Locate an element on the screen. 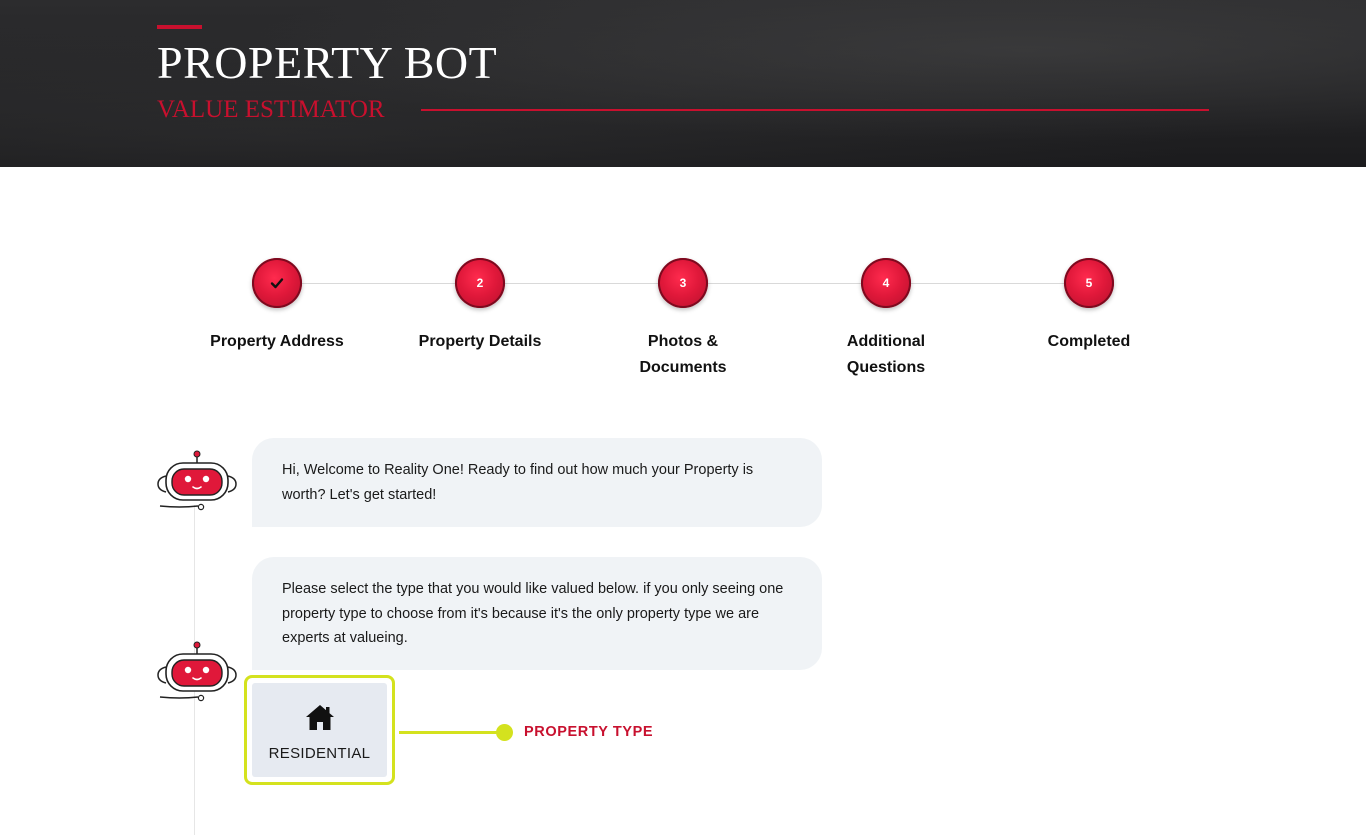  callout-connector-line is located at coordinates (449, 732).